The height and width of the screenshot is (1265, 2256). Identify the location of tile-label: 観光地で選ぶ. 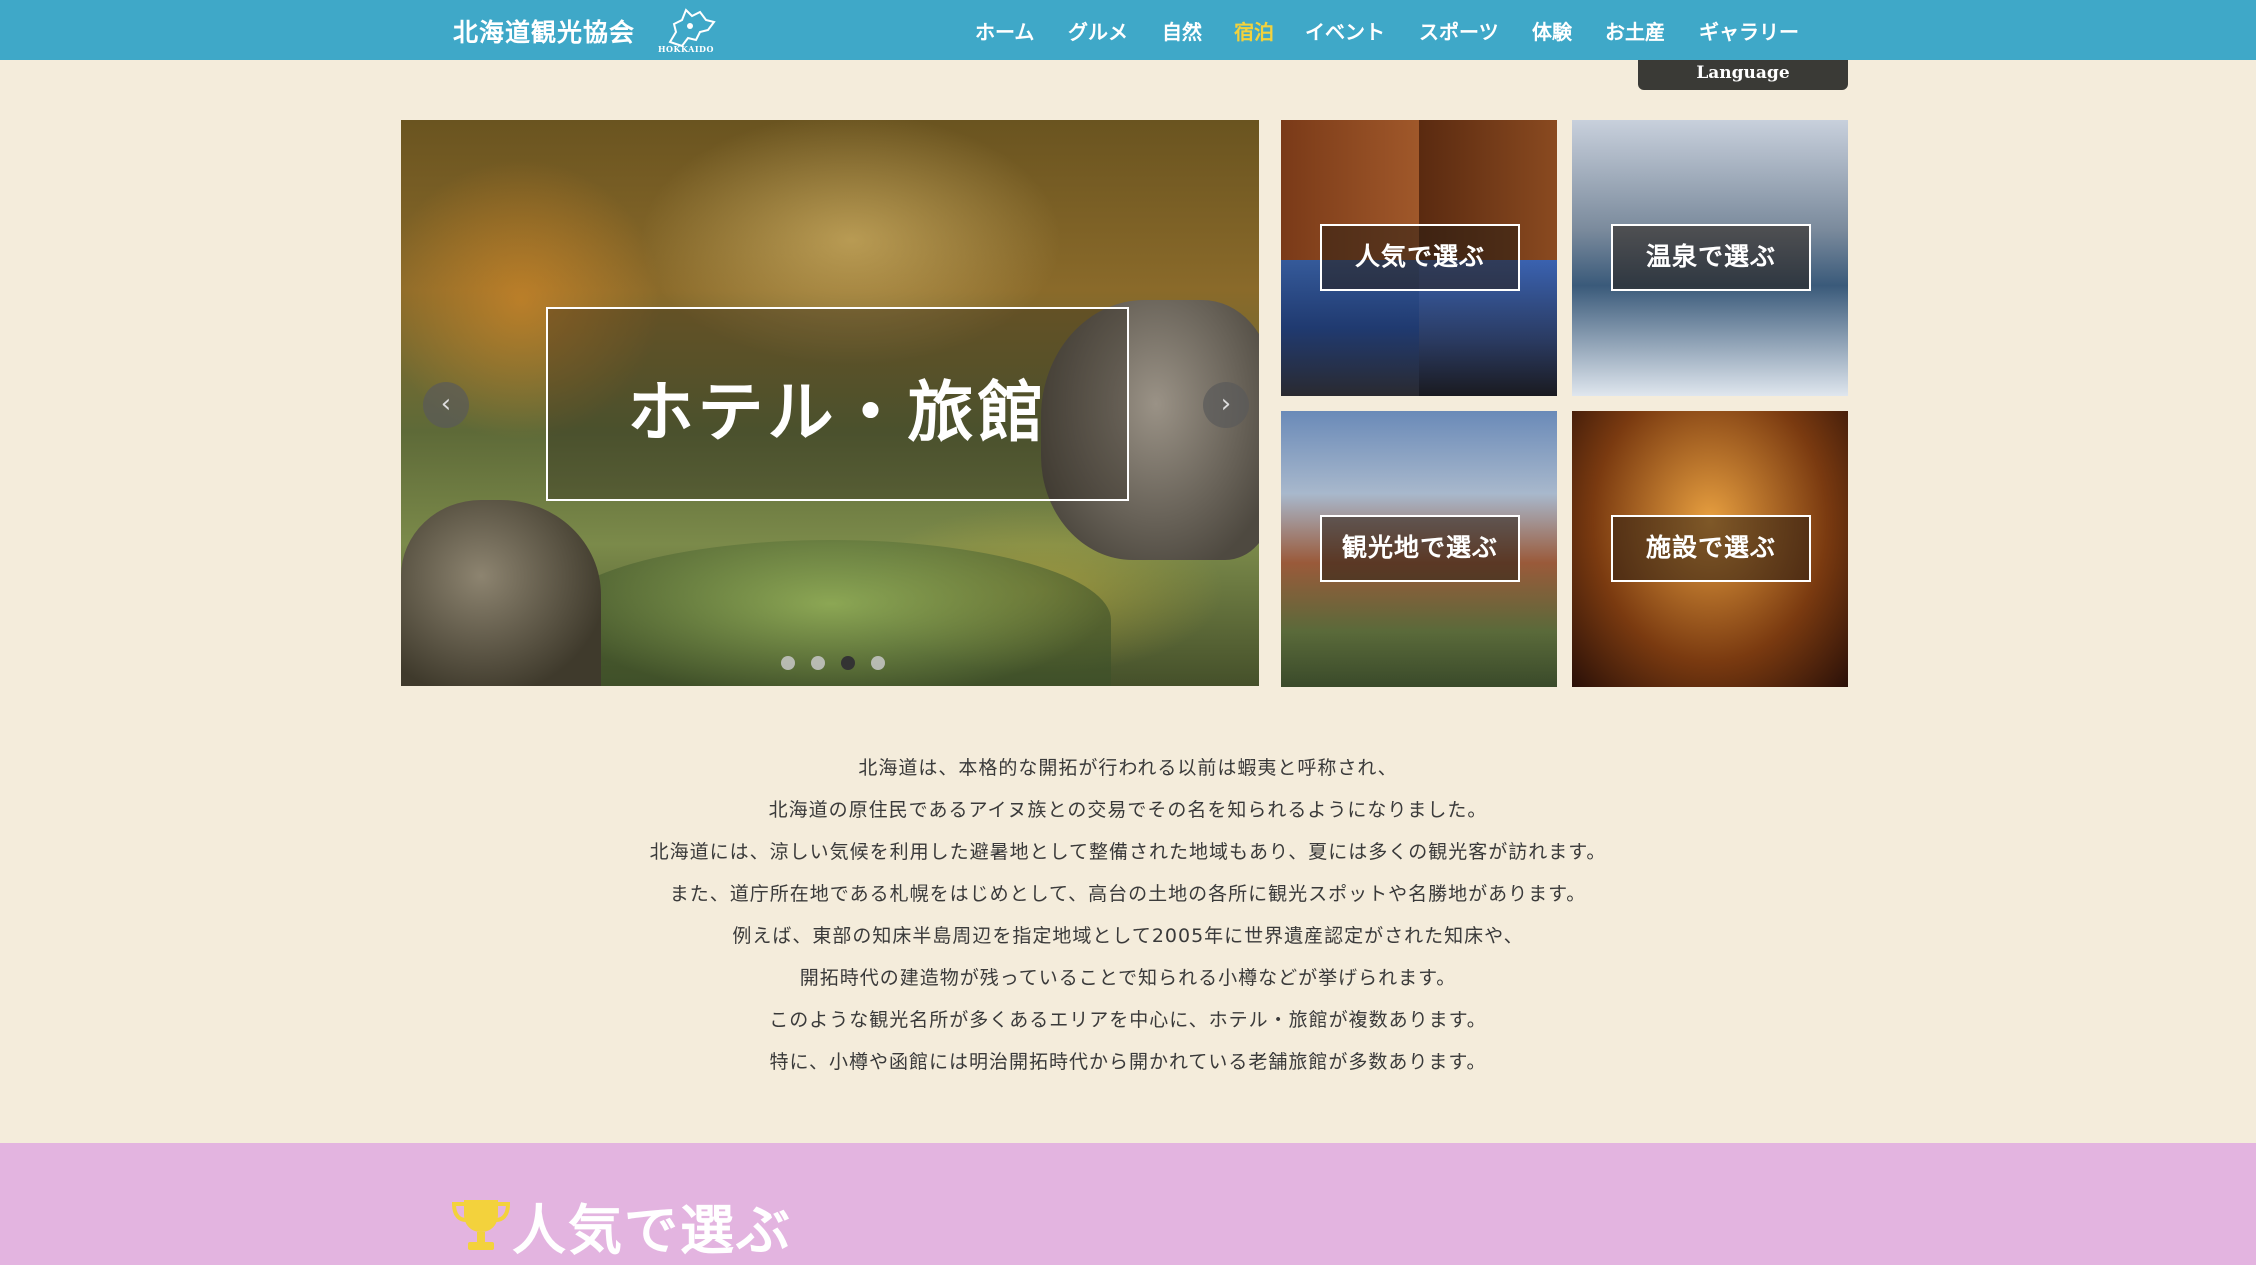
(1420, 548).